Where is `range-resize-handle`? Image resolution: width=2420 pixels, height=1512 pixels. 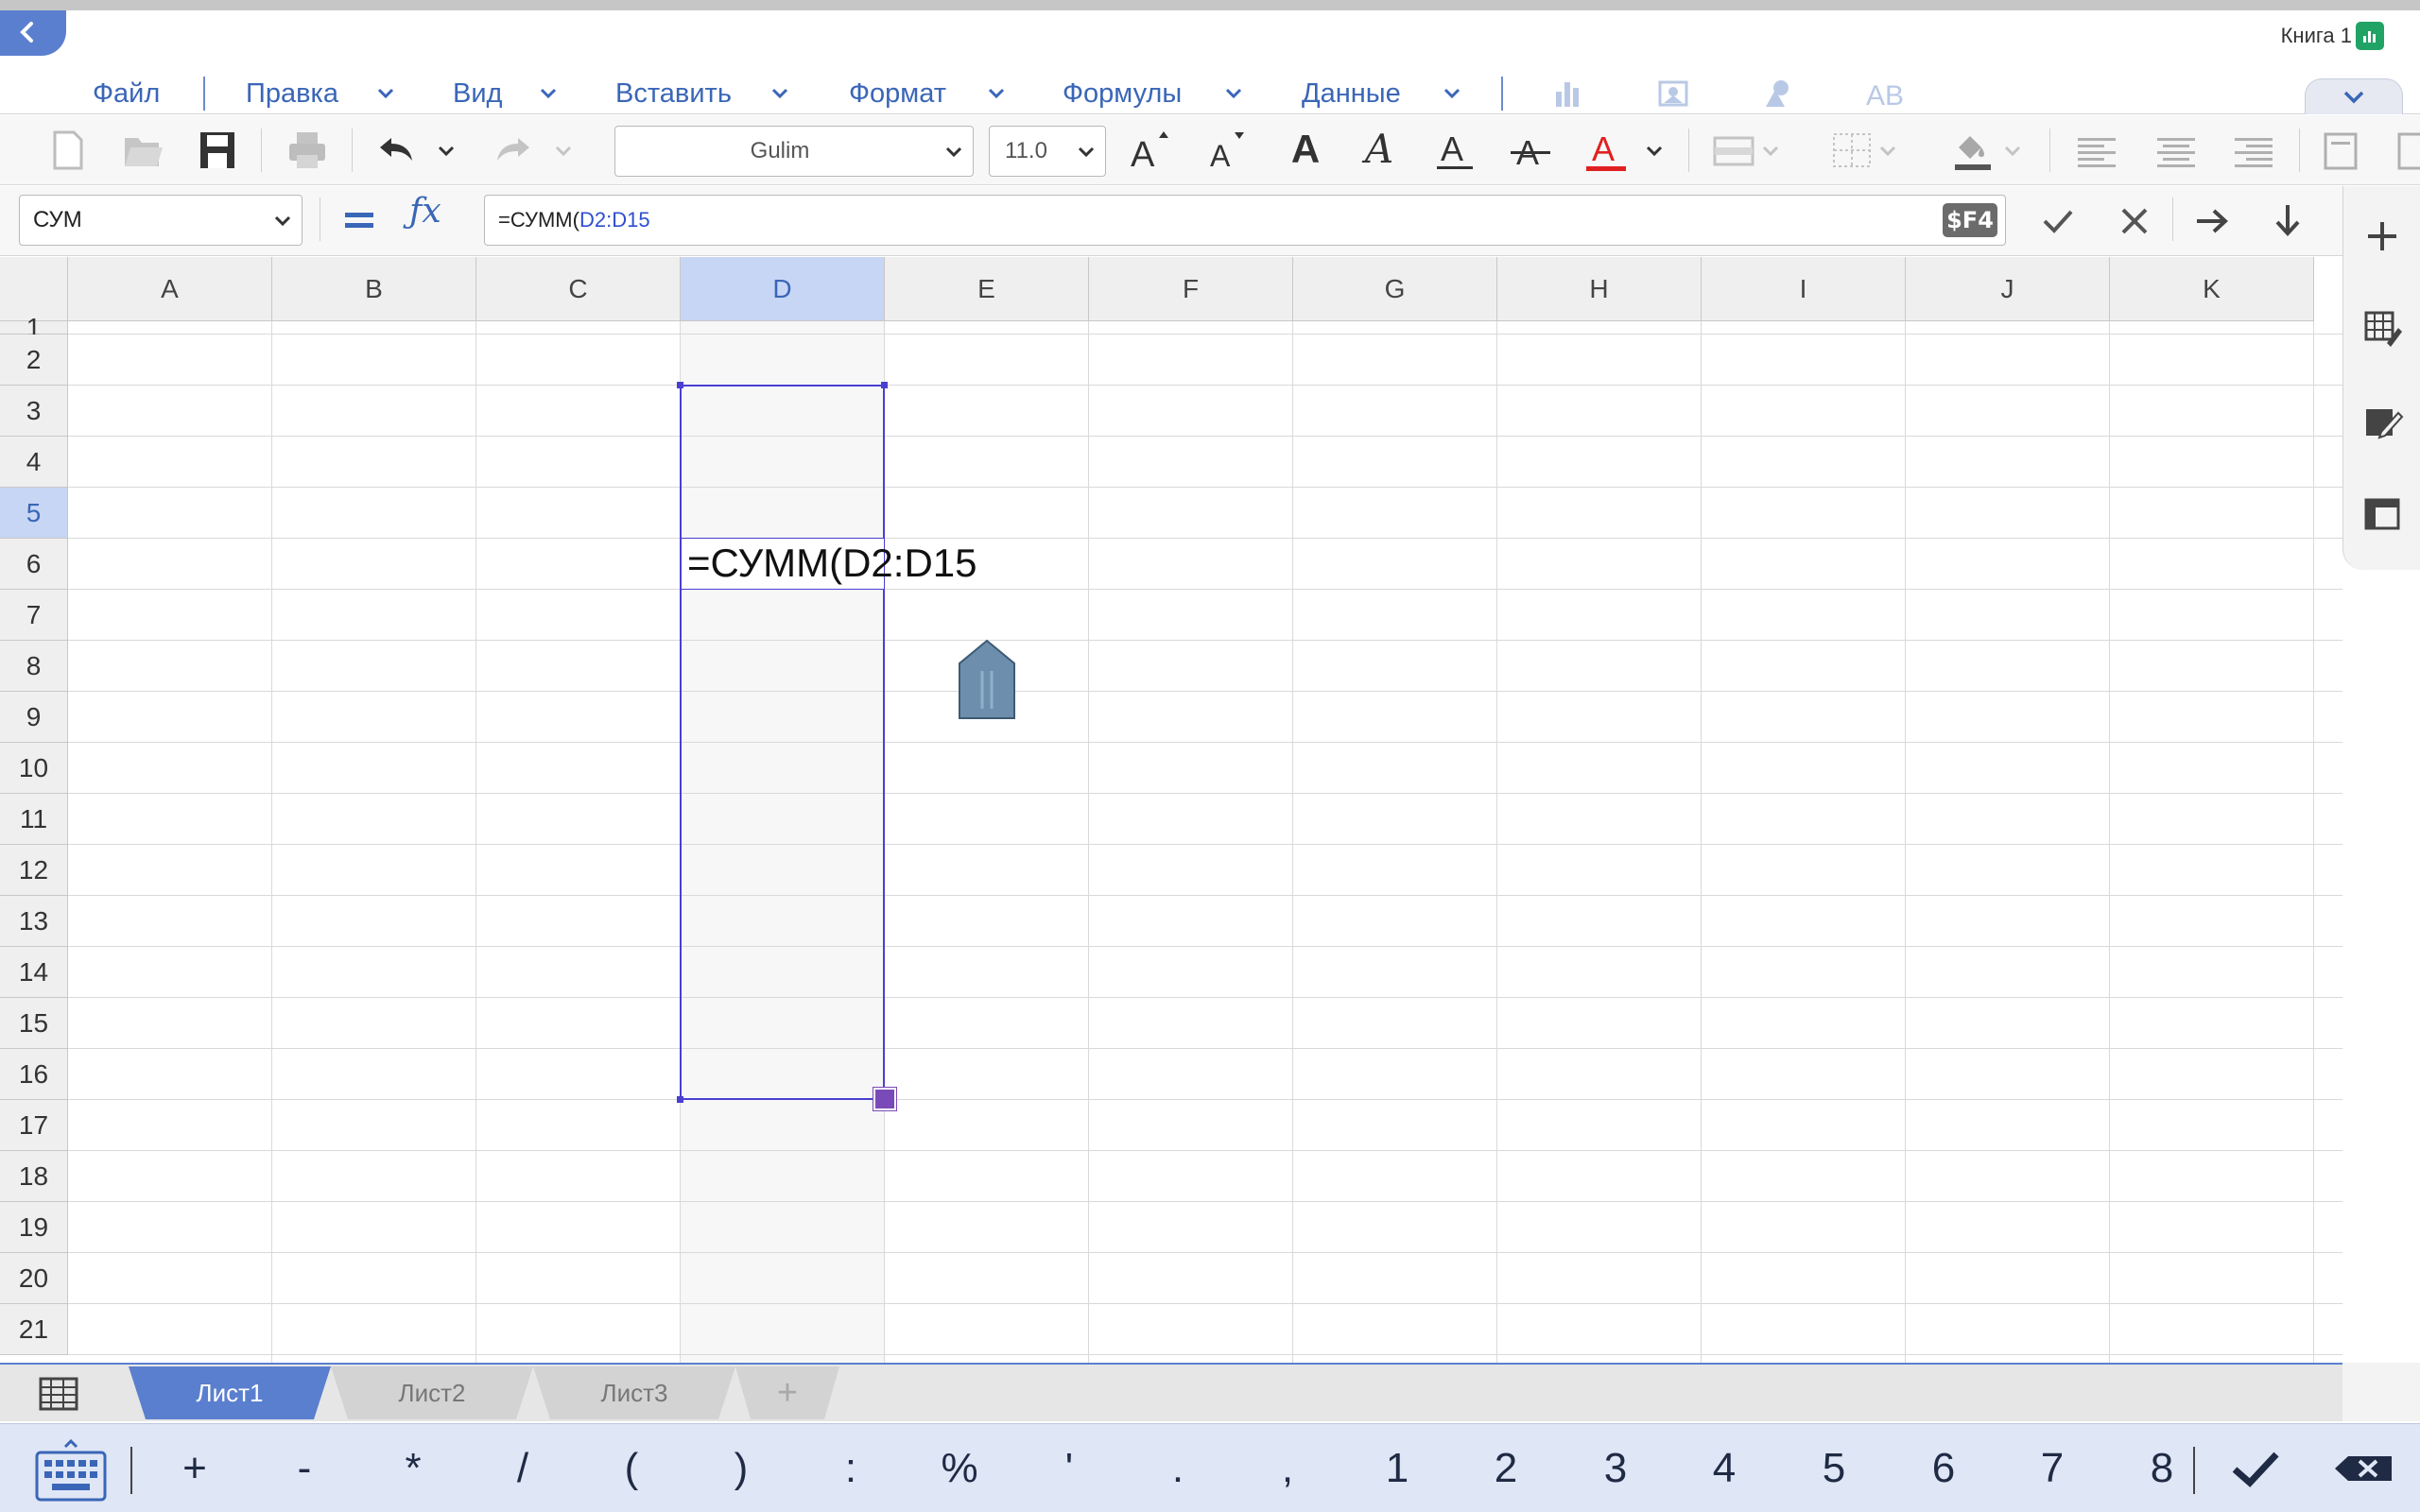
range-resize-handle is located at coordinates (885, 1099).